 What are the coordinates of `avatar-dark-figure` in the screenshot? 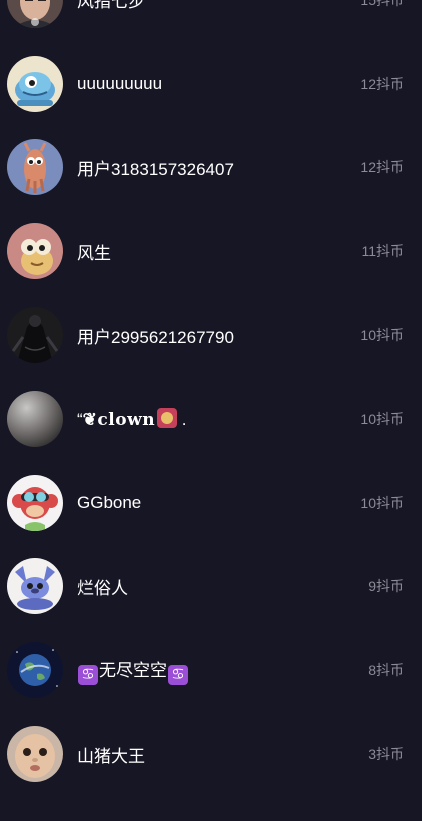 It's located at (35, 335).